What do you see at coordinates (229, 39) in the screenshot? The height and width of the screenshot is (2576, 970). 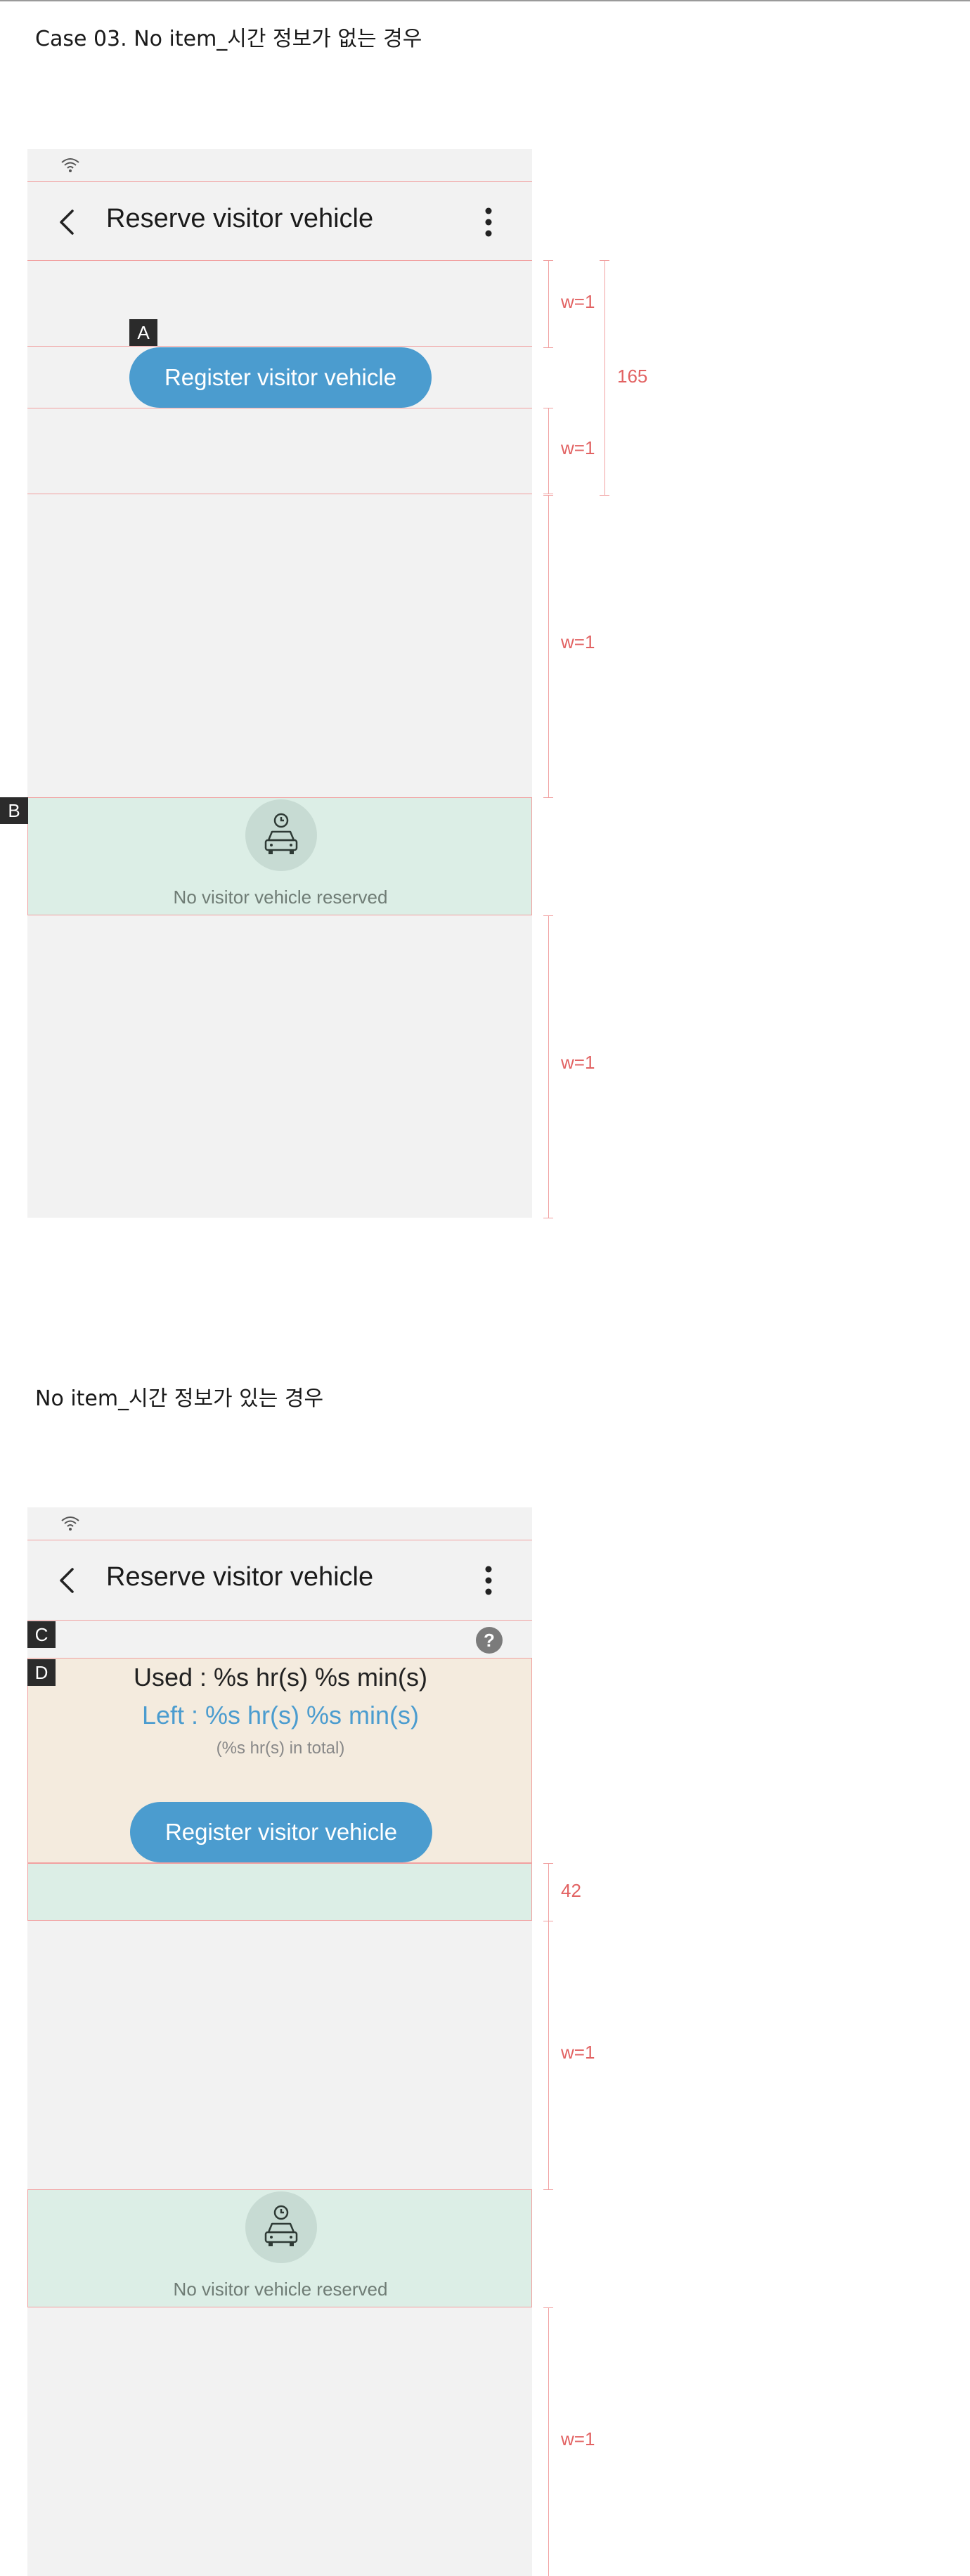 I see `case1-section-title: Case 03. No item_시간 정보가 없는 경우` at bounding box center [229, 39].